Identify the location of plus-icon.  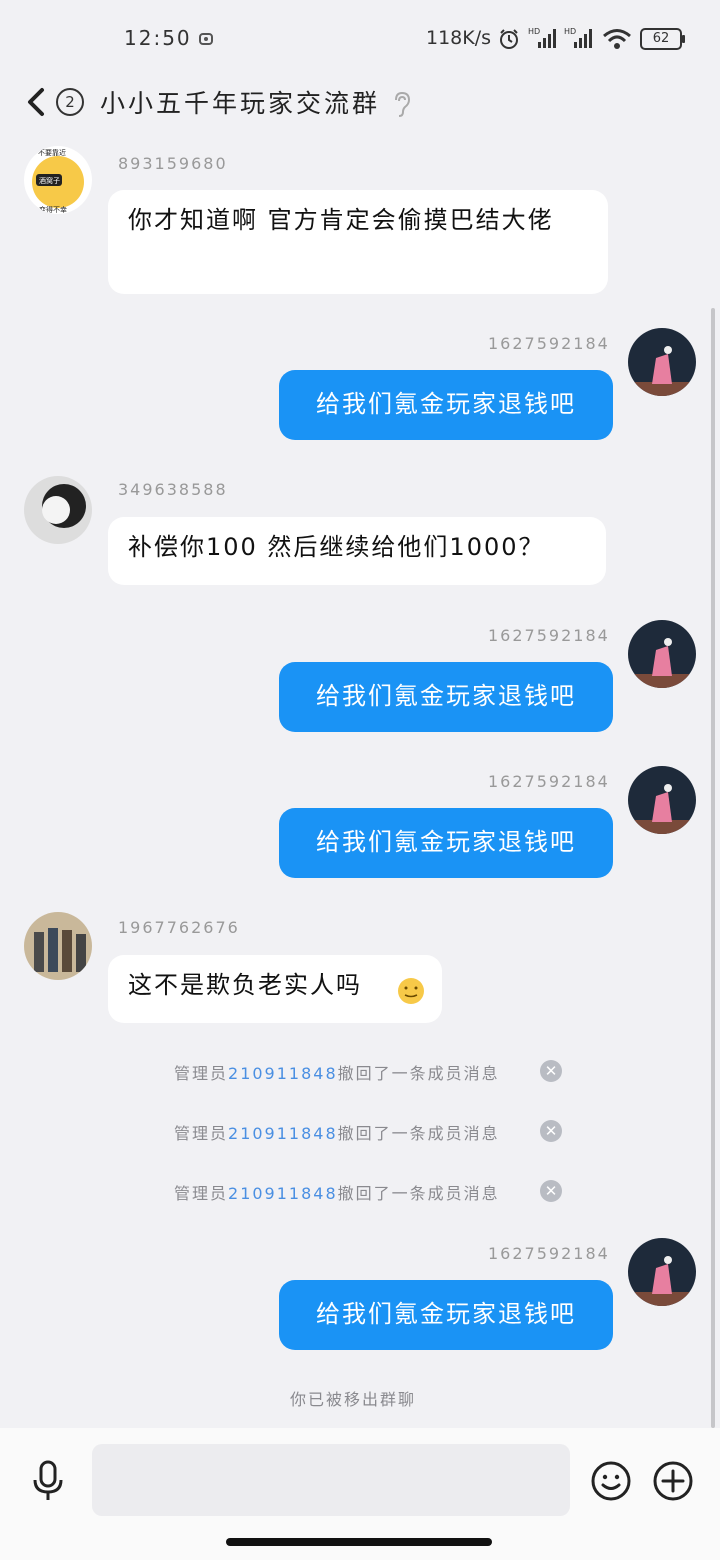
(673, 1481).